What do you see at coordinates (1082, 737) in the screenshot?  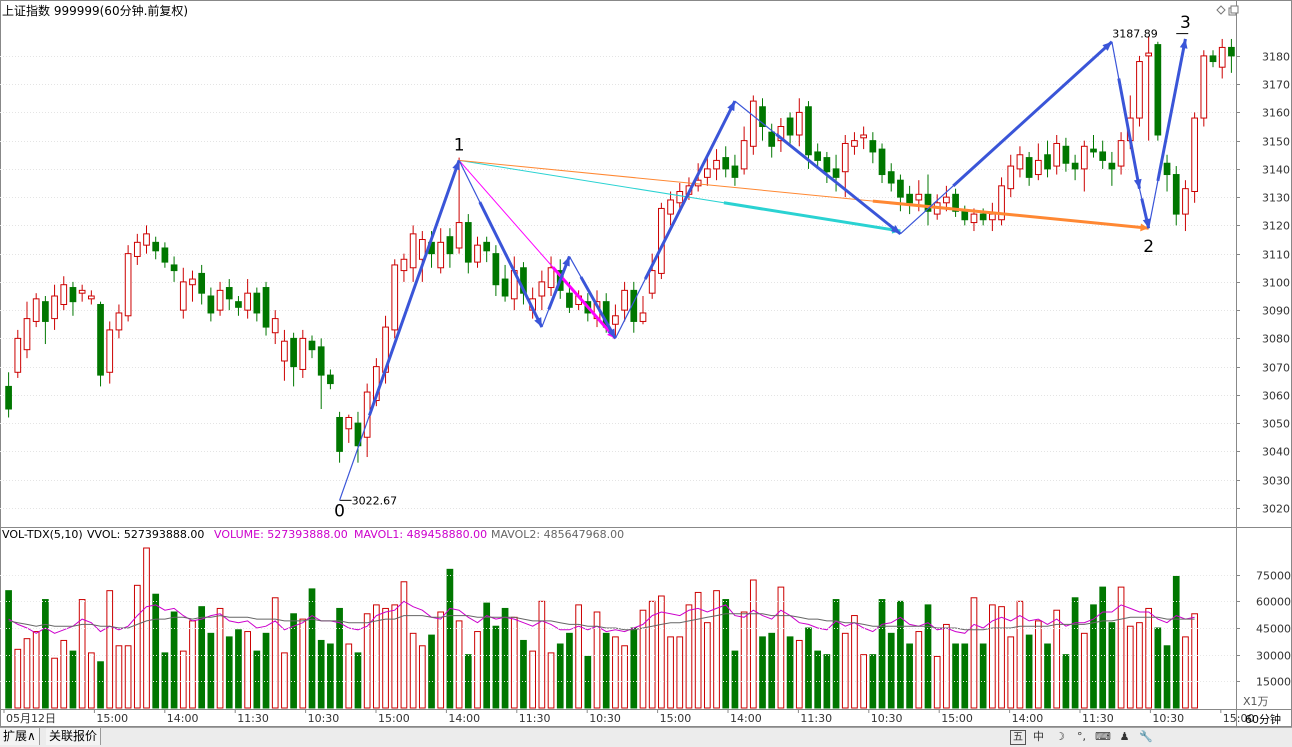 I see `punctuation-icon: °,` at bounding box center [1082, 737].